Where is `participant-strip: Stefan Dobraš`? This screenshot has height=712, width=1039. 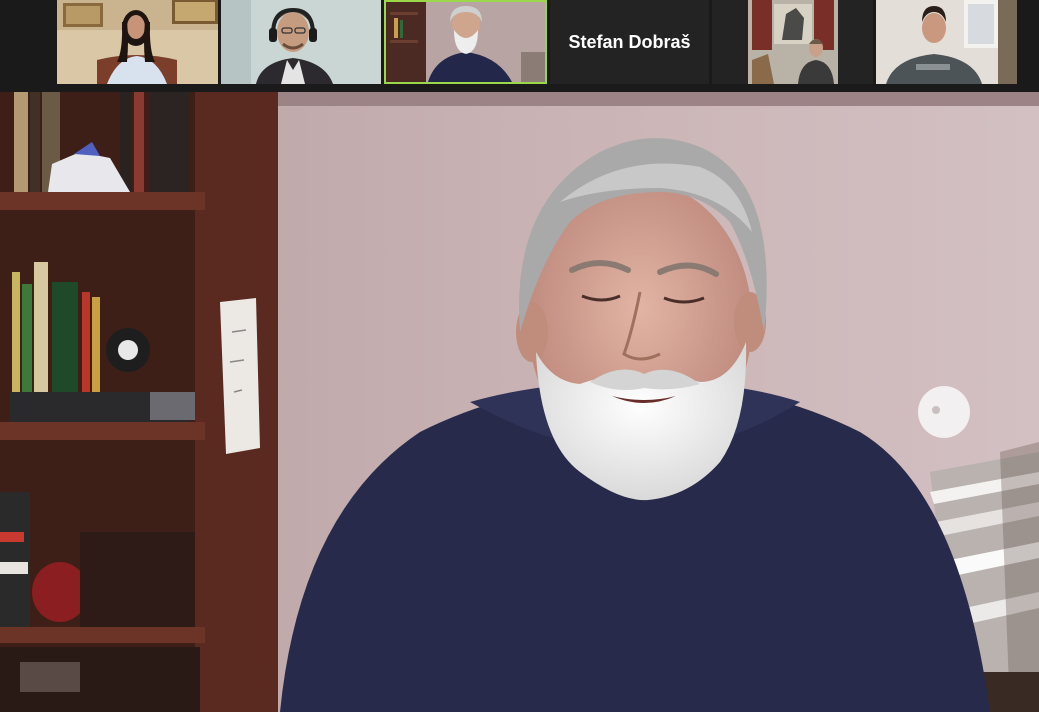
participant-strip: Stefan Dobraš is located at coordinates (519, 46).